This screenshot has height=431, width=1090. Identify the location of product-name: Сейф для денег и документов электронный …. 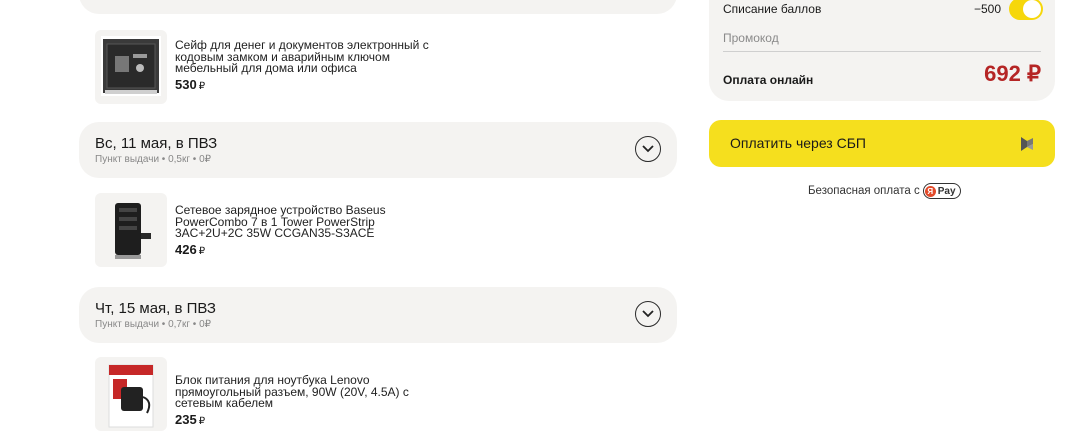
(310, 57).